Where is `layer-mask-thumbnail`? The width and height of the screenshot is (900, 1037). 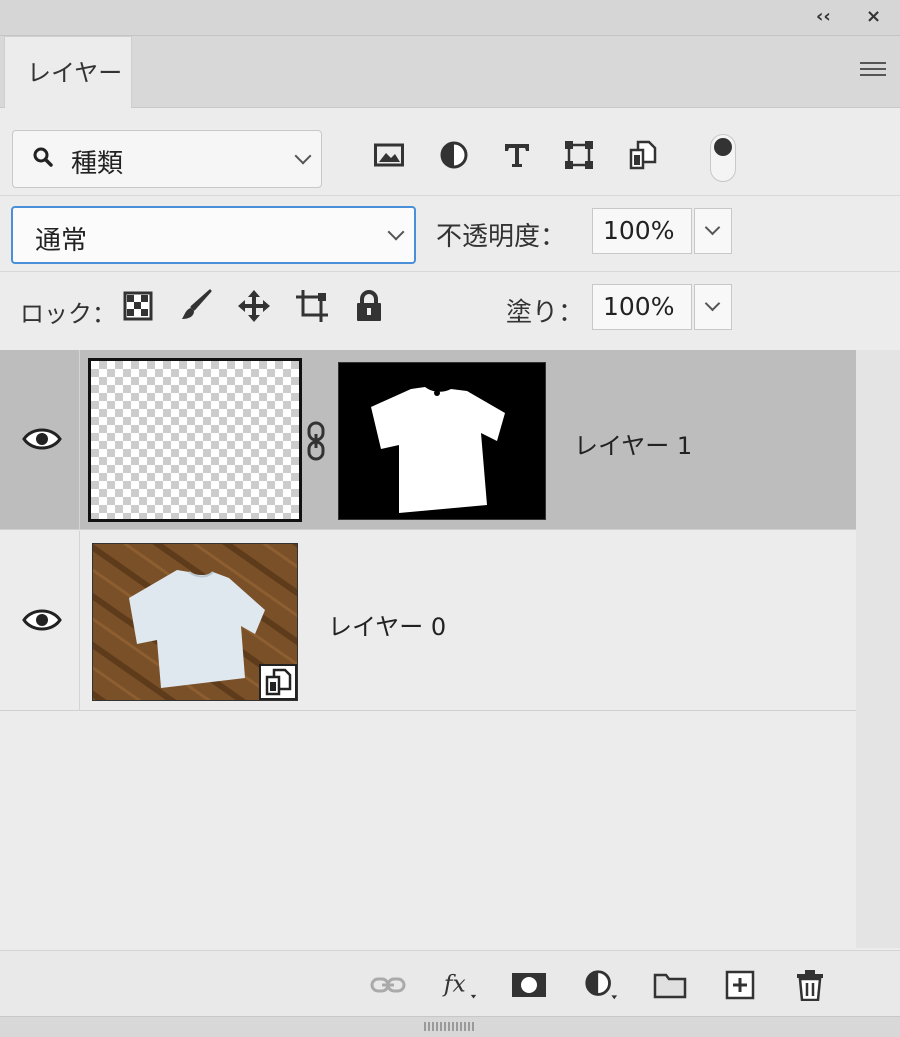 layer-mask-thumbnail is located at coordinates (442, 441).